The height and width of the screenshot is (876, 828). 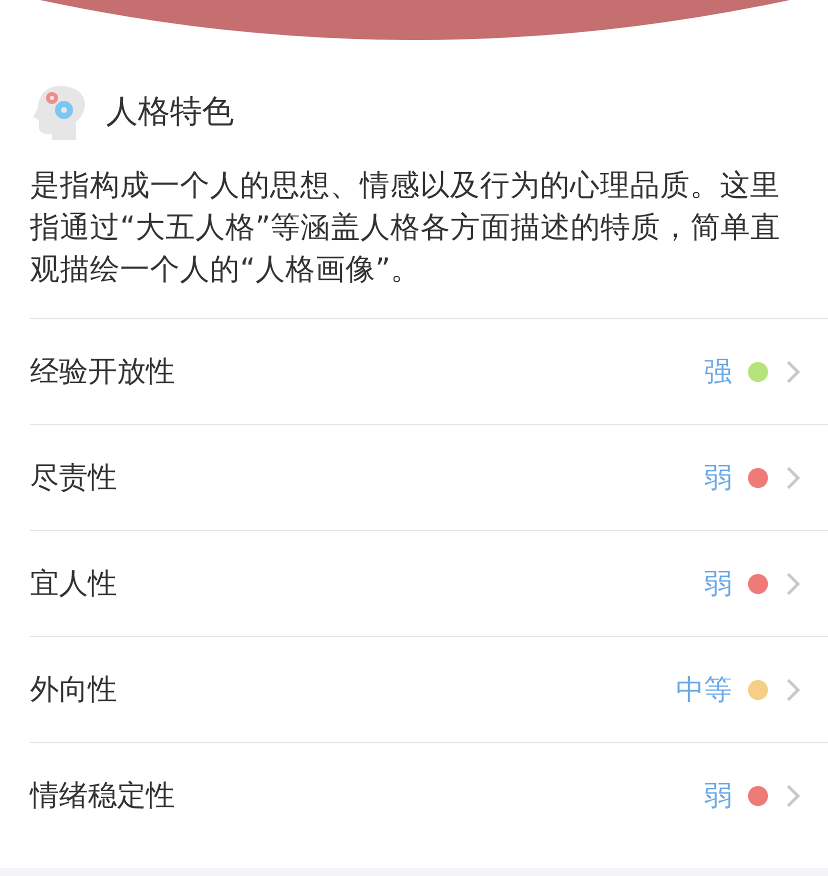 I want to click on trait-row: 宜人性 弱, so click(x=429, y=584).